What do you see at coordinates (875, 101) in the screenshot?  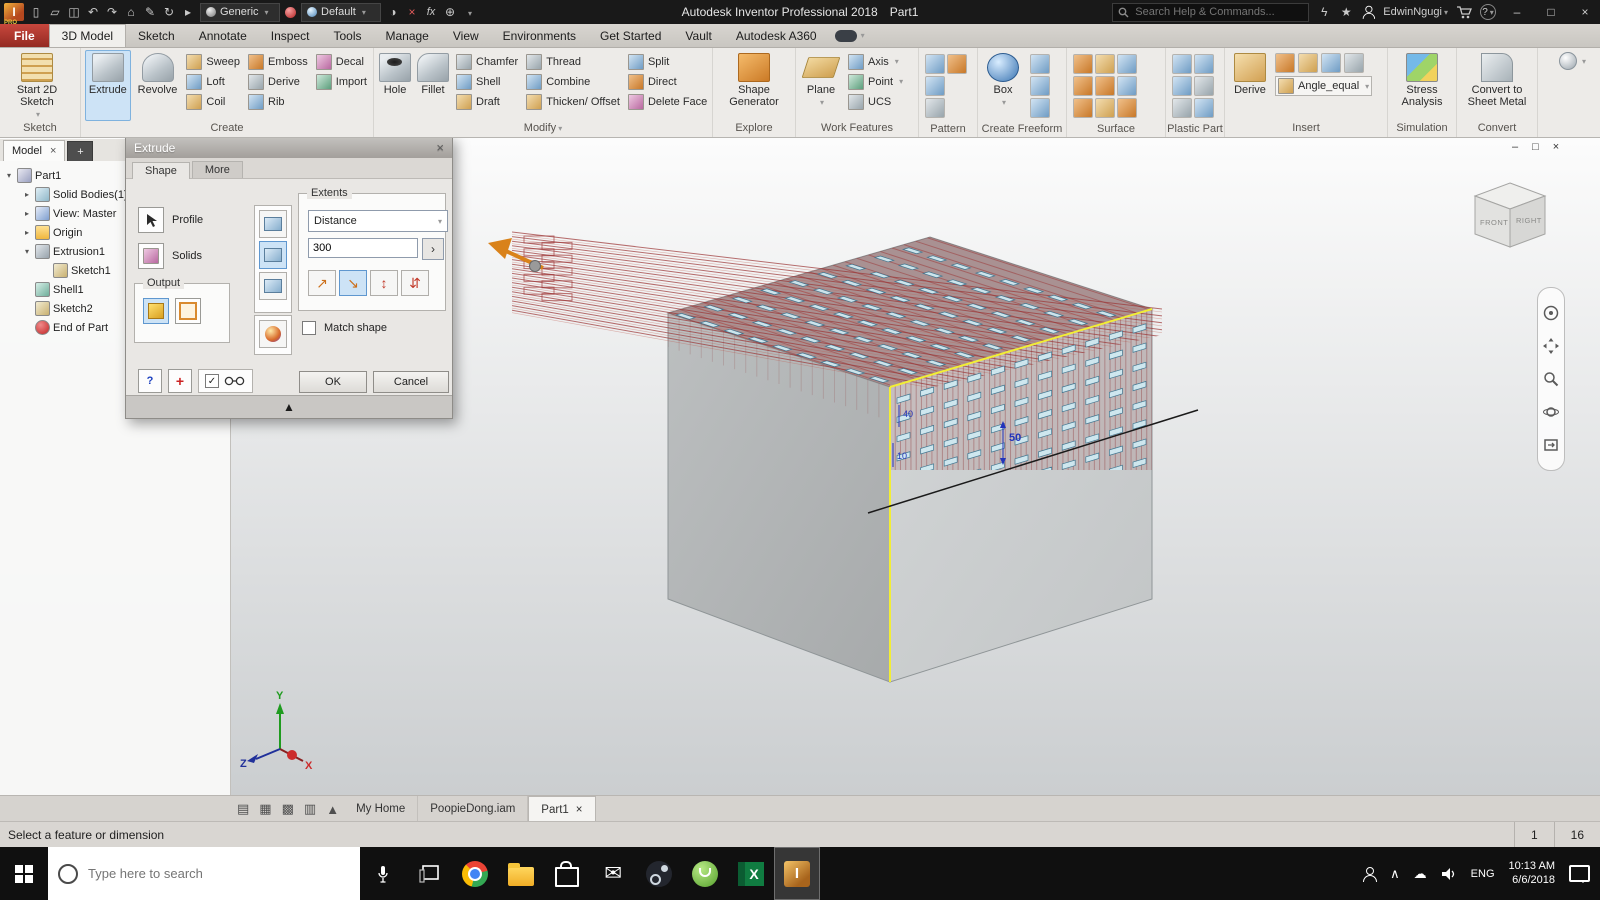 I see `ucs-button: UCS` at bounding box center [875, 101].